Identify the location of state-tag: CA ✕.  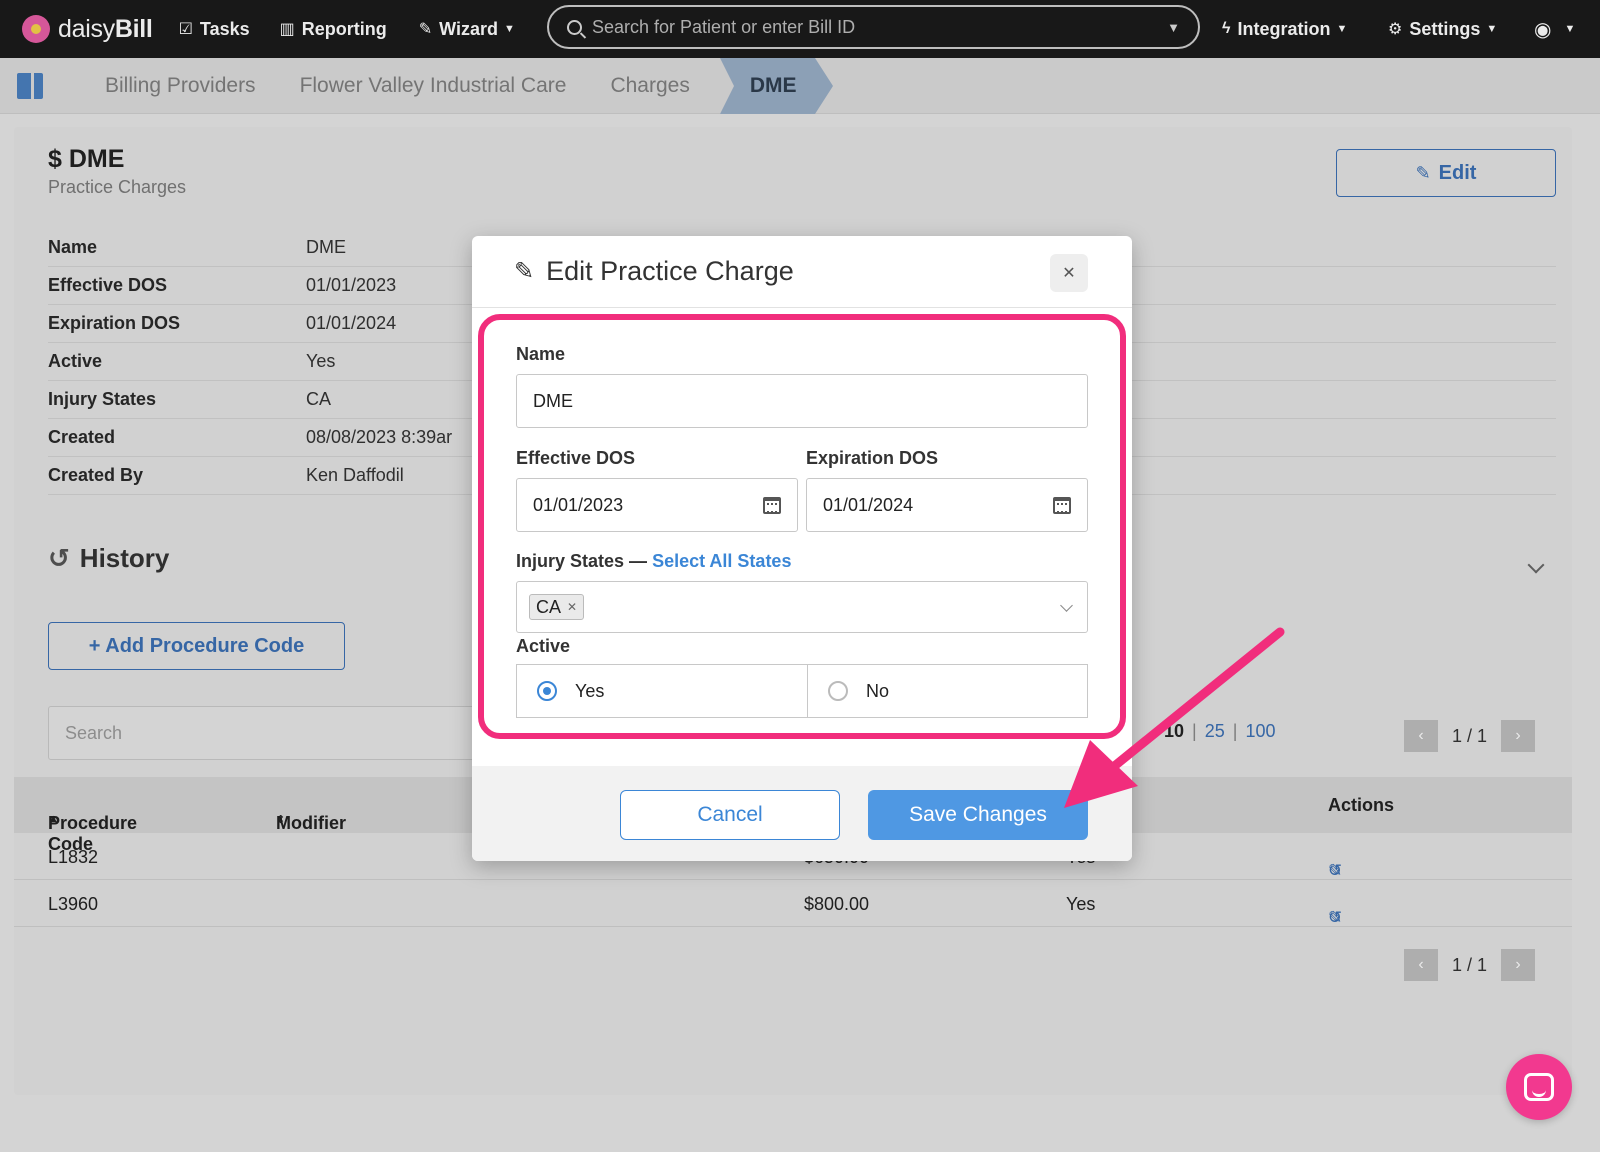
(557, 607).